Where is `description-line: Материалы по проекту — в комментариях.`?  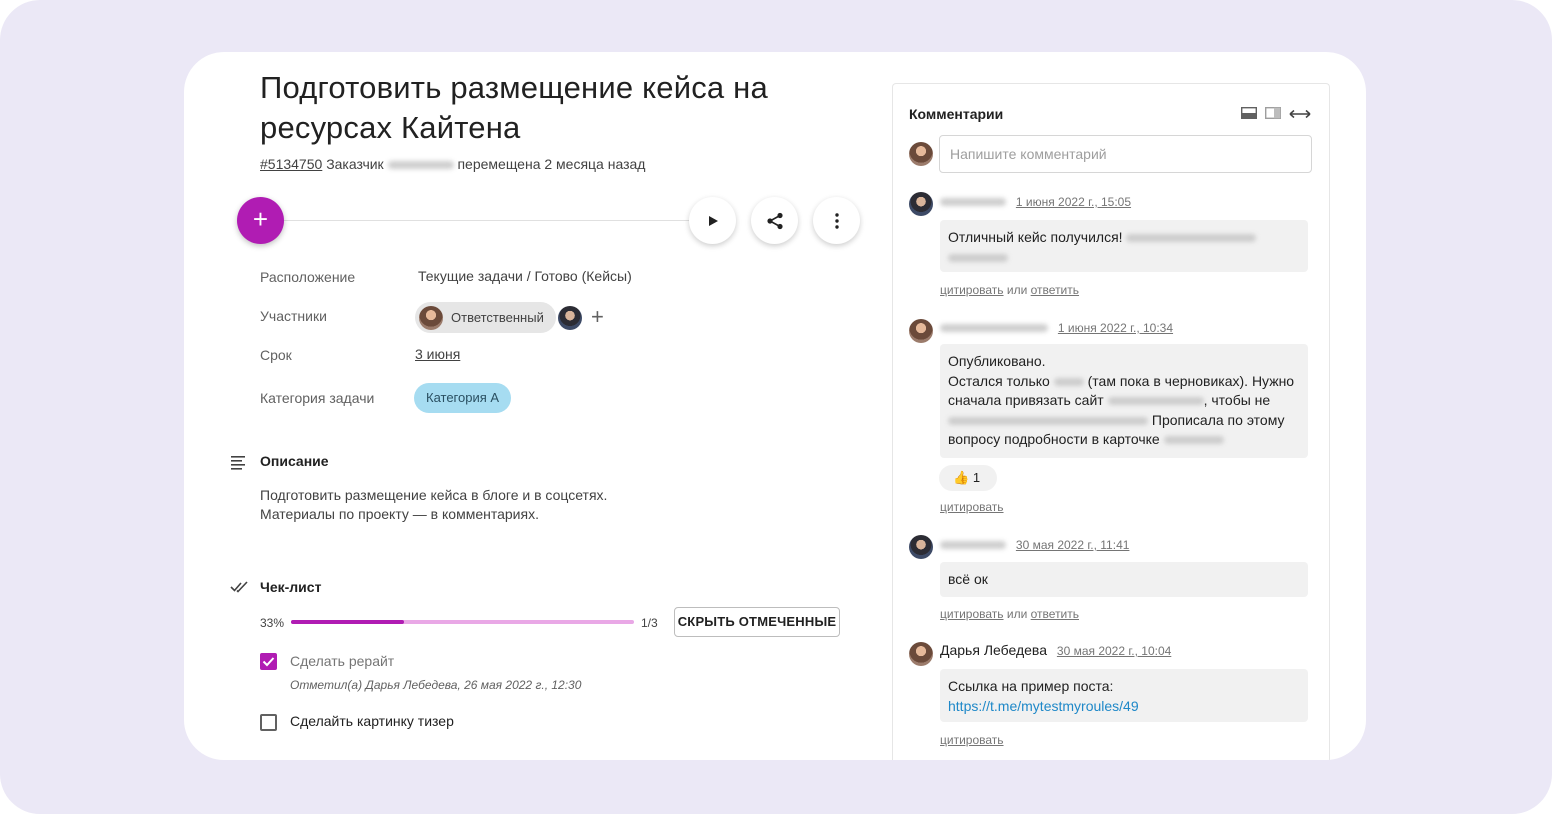
description-line: Материалы по проекту — в комментариях. is located at coordinates (399, 514).